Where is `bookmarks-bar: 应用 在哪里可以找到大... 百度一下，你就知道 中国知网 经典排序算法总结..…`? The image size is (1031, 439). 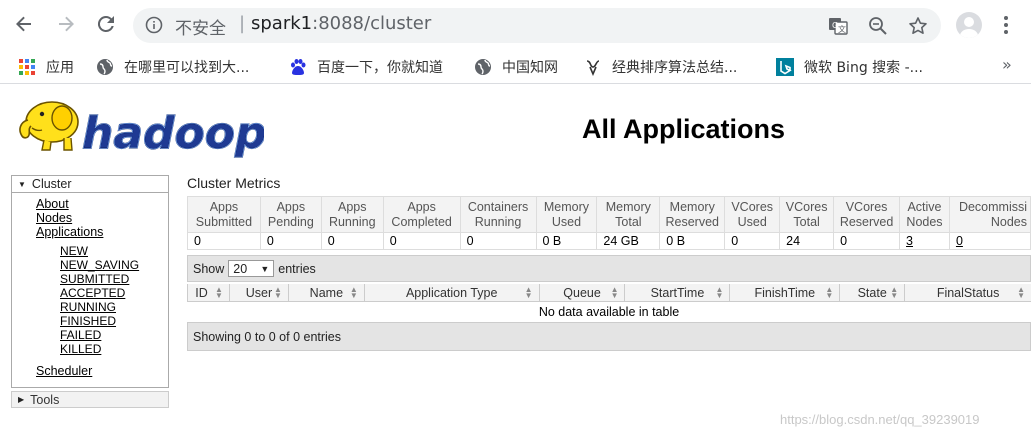 bookmarks-bar: 应用 在哪里可以找到大... 百度一下，你就知道 中国知网 经典排序算法总结..… is located at coordinates (515, 67).